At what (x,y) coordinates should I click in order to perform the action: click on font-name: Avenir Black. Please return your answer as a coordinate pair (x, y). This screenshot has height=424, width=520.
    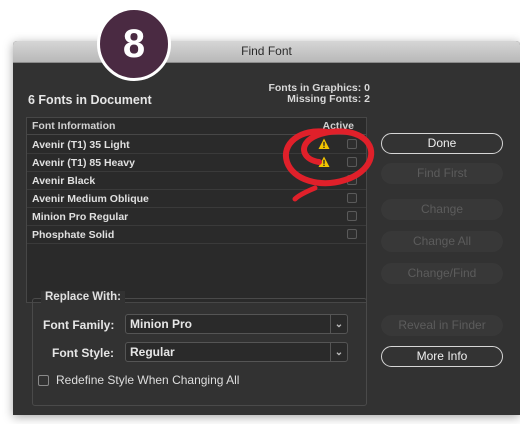
    Looking at the image, I should click on (64, 181).